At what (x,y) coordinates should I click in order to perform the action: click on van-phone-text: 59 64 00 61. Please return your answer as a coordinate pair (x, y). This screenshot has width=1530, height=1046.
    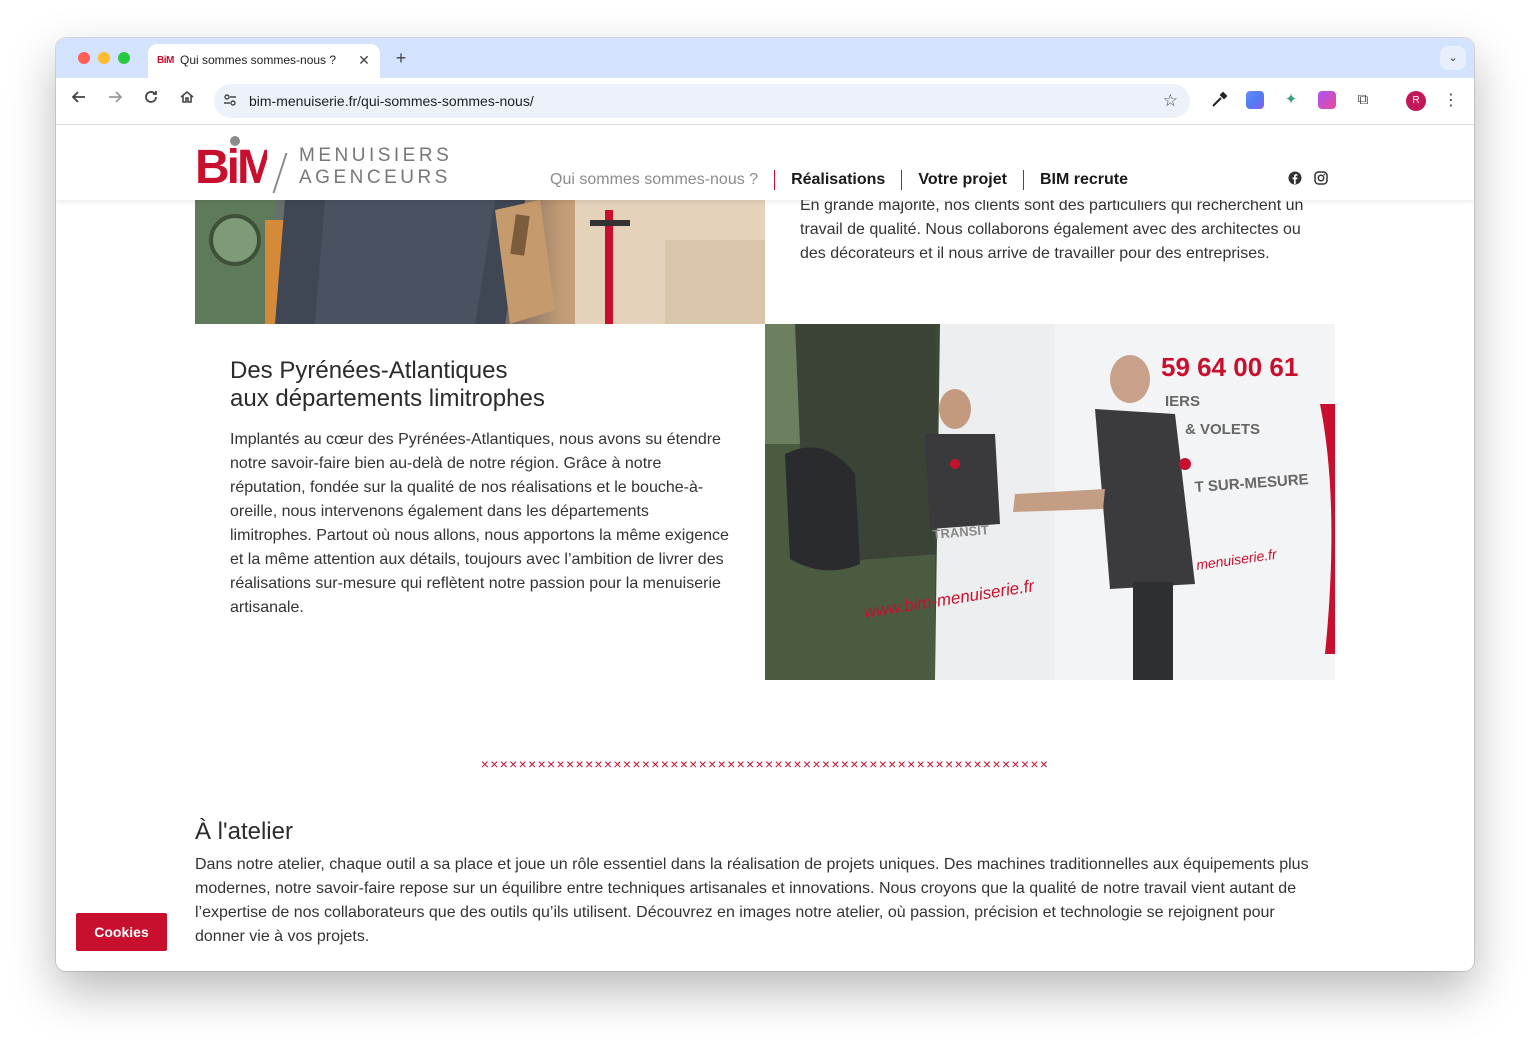
    Looking at the image, I should click on (1229, 367).